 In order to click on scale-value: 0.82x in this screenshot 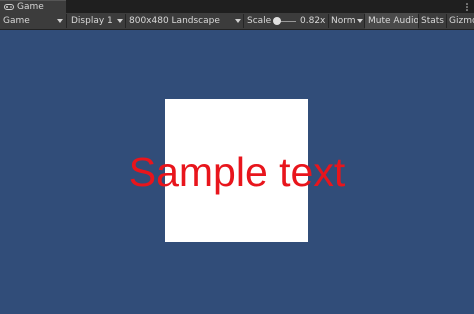, I will do `click(313, 21)`.